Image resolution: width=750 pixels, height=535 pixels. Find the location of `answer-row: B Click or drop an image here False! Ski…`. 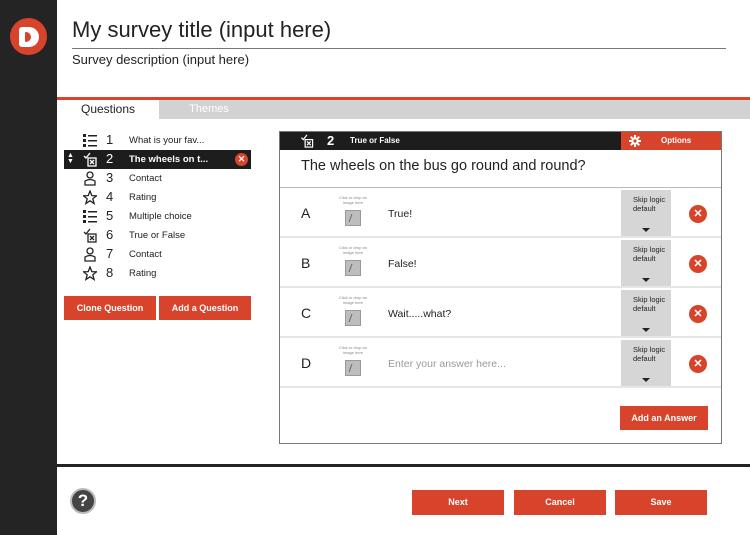

answer-row: B Click or drop an image here False! Ski… is located at coordinates (500, 263).